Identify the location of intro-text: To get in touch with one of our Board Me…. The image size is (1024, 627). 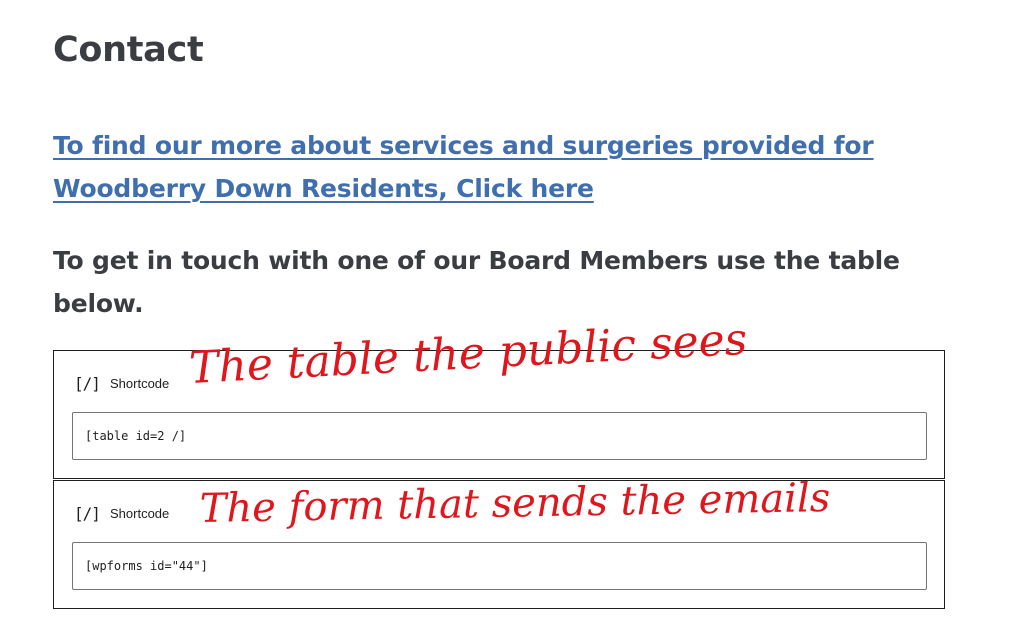
(476, 282).